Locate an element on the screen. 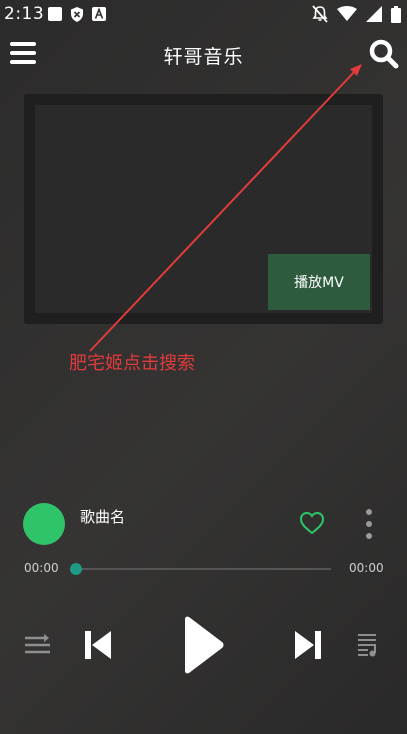  heart-outline-icon is located at coordinates (312, 523).